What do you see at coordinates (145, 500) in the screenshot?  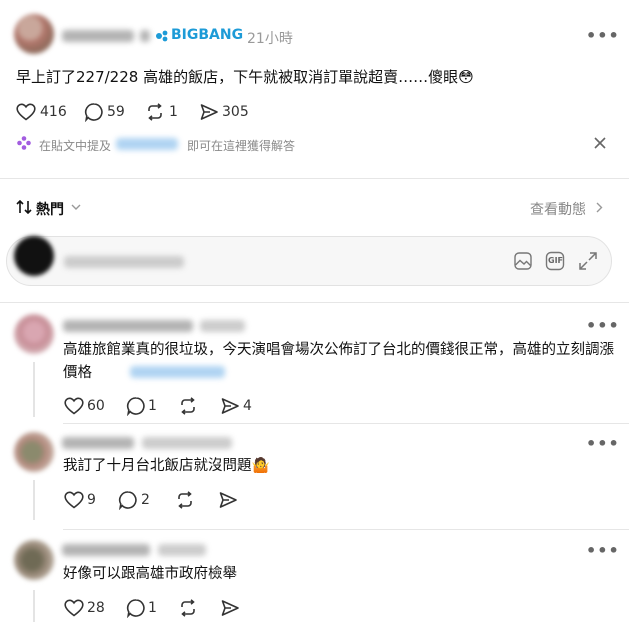 I see `reply-count: 2` at bounding box center [145, 500].